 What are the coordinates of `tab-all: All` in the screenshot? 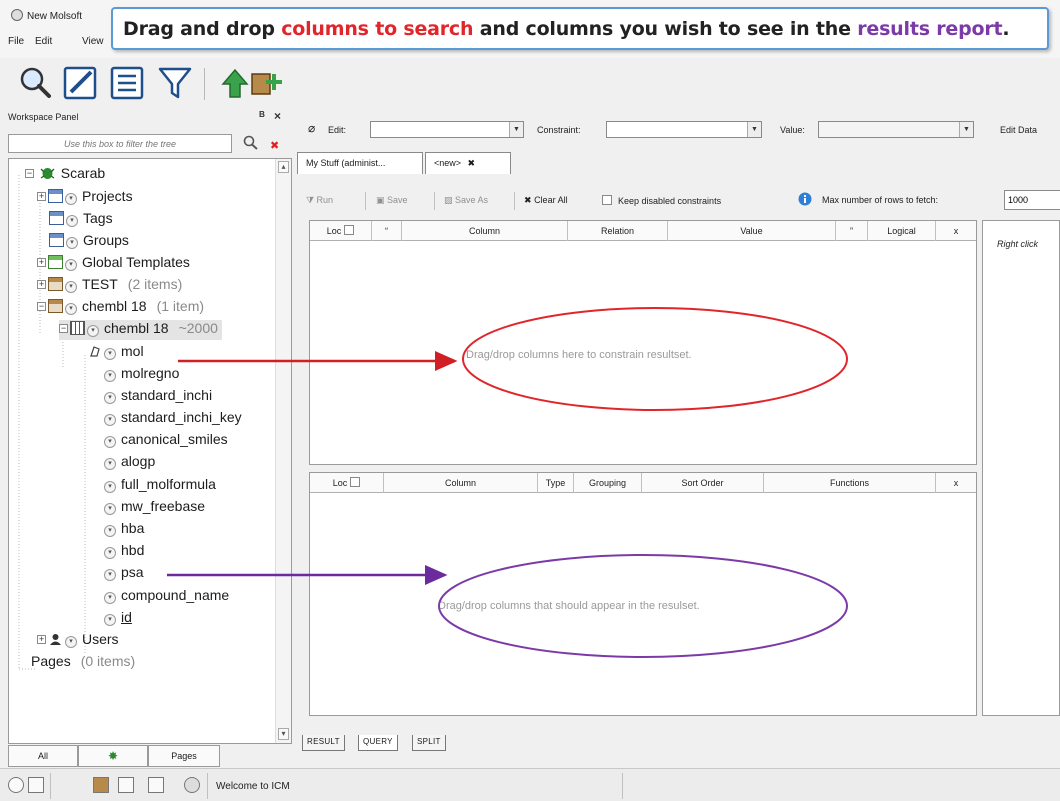 It's located at (43, 756).